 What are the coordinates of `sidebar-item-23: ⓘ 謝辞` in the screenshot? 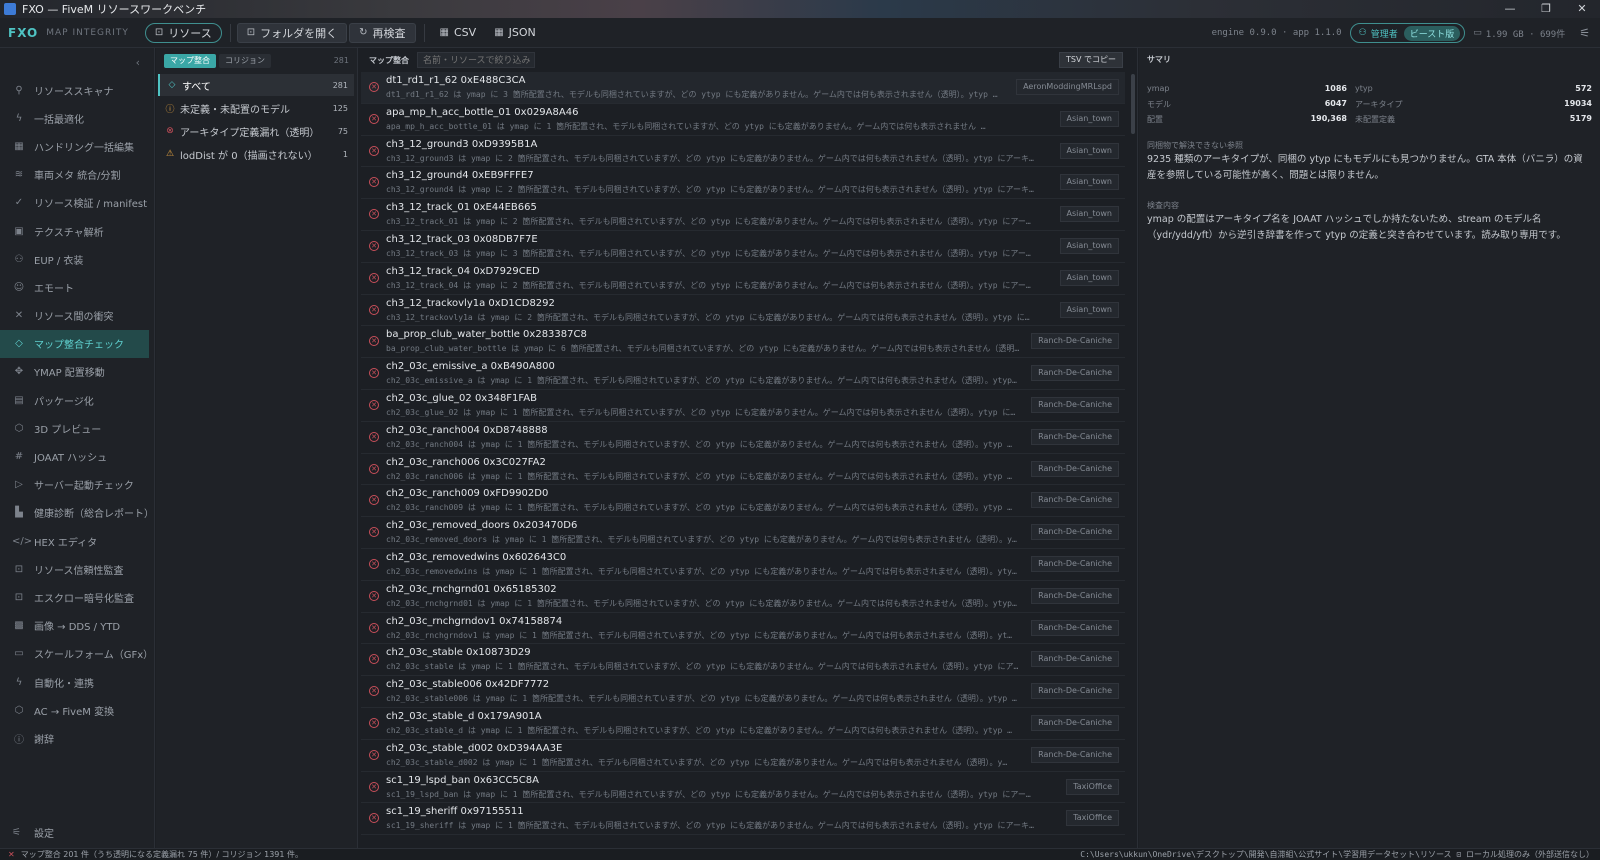 It's located at (77, 738).